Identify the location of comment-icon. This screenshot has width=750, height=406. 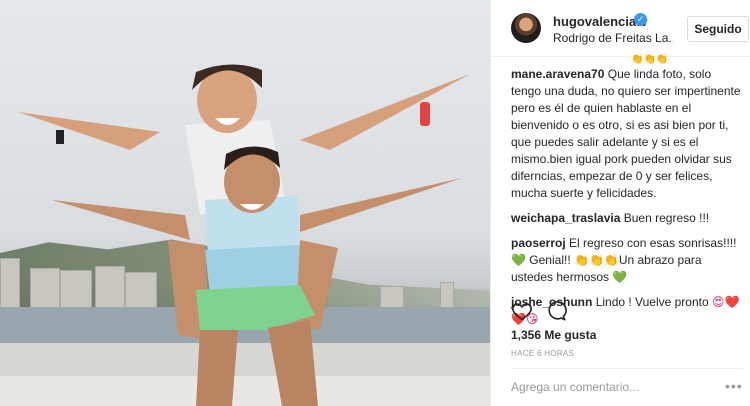
(556, 311).